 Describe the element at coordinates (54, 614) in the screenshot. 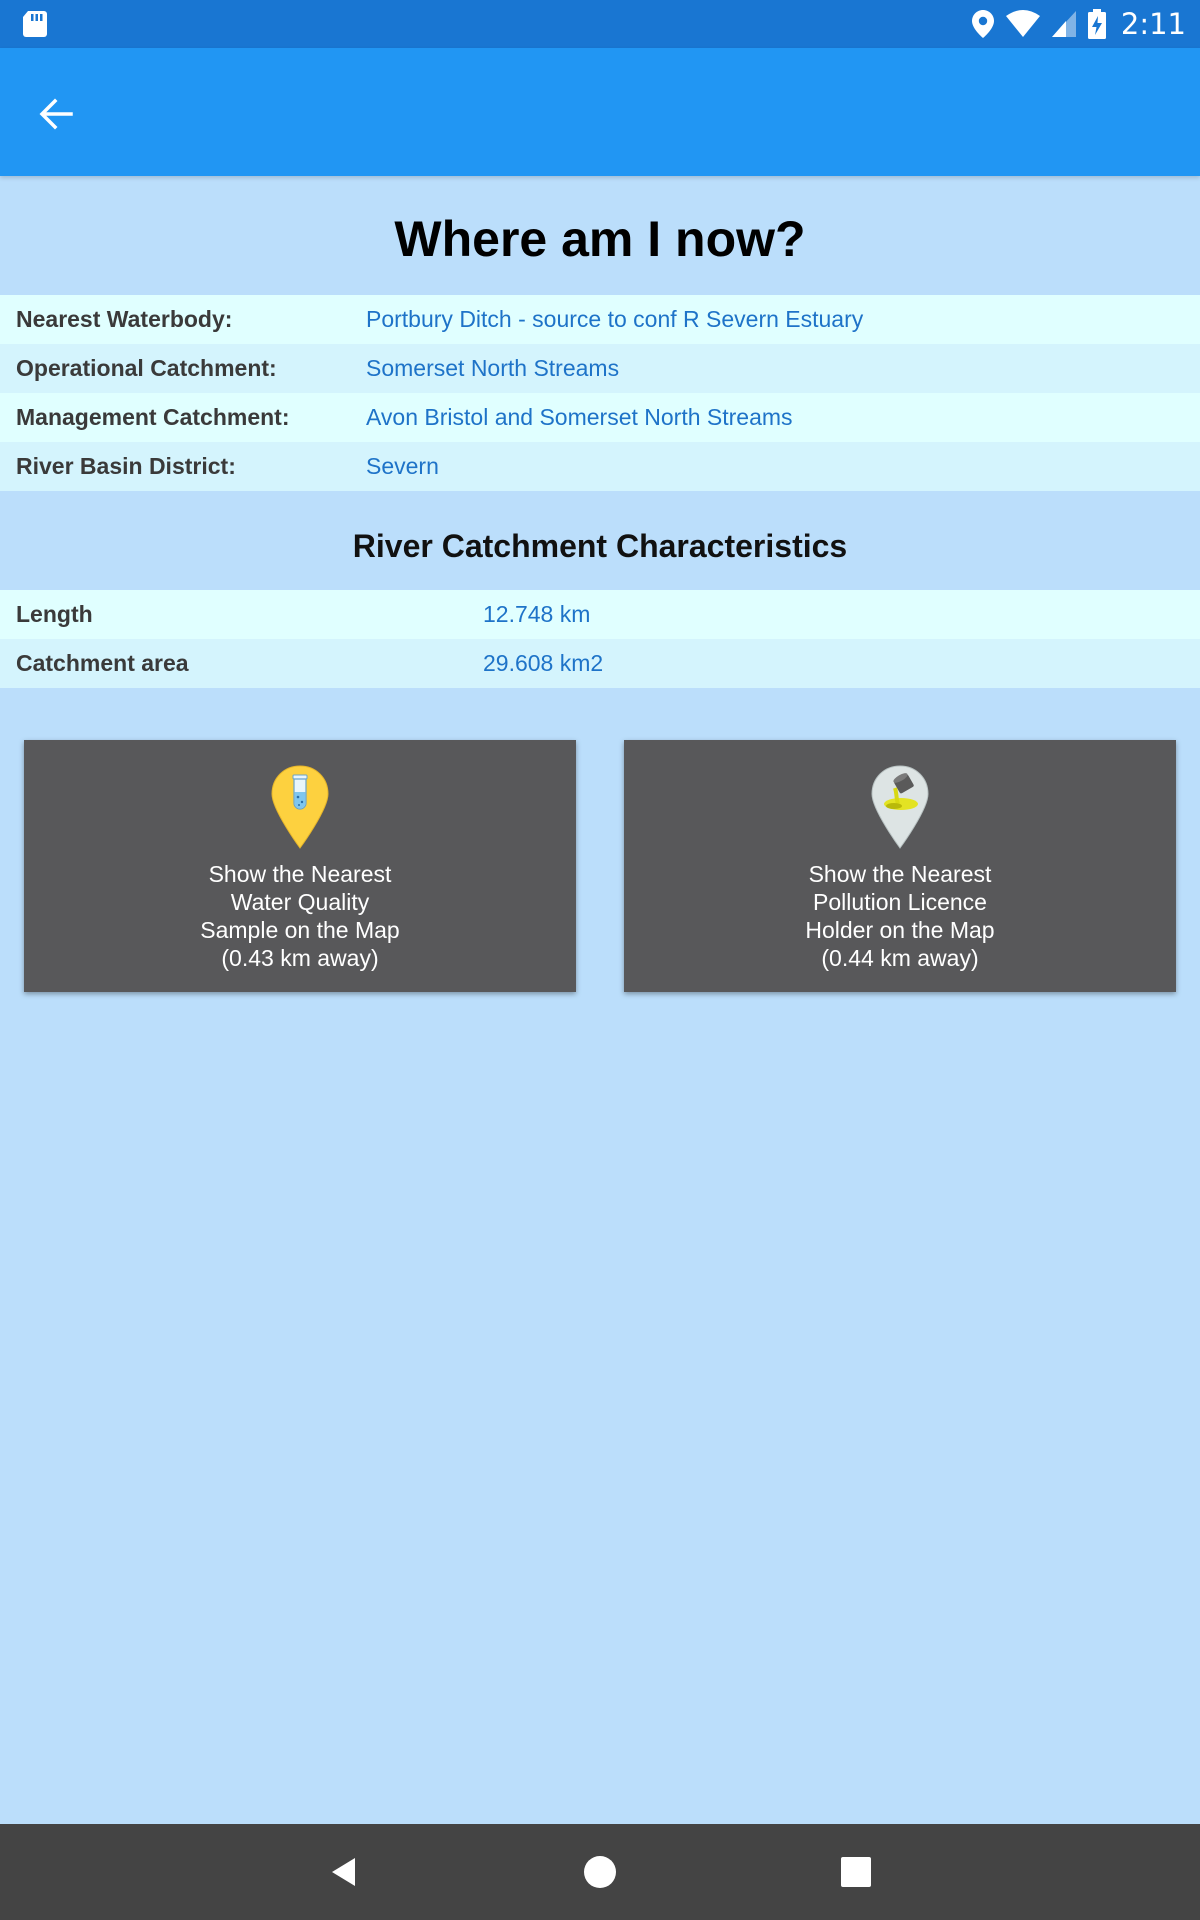

I see `info-label: Length` at that location.